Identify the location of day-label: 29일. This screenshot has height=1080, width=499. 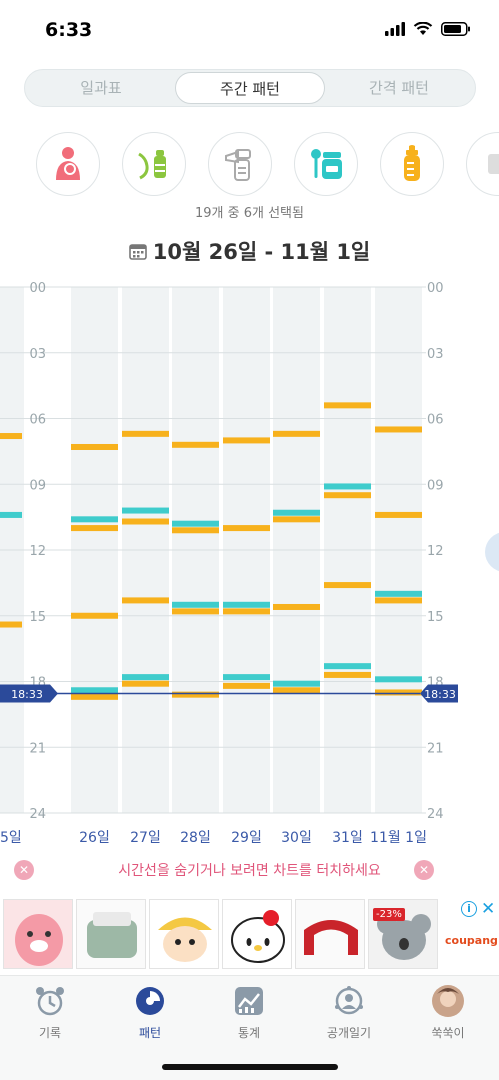
(246, 838).